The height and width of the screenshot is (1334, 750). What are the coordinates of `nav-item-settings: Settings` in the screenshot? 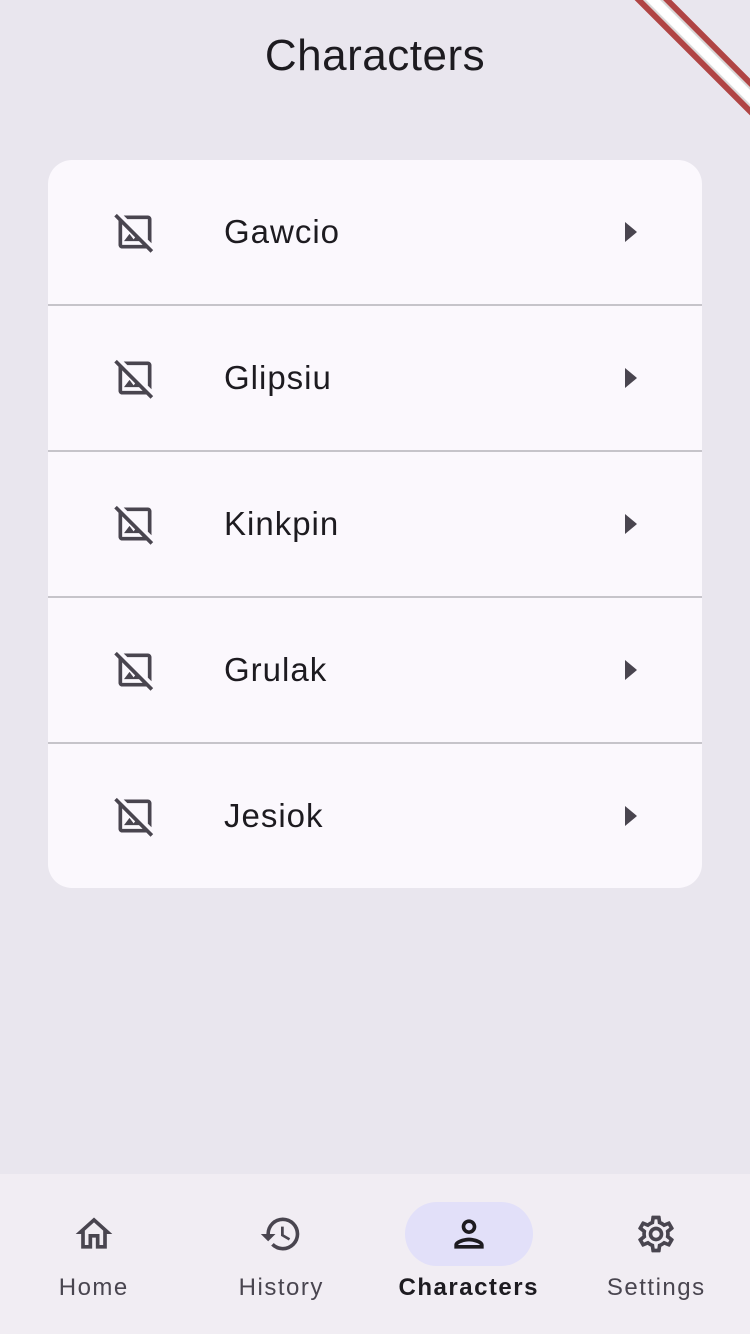 It's located at (656, 1254).